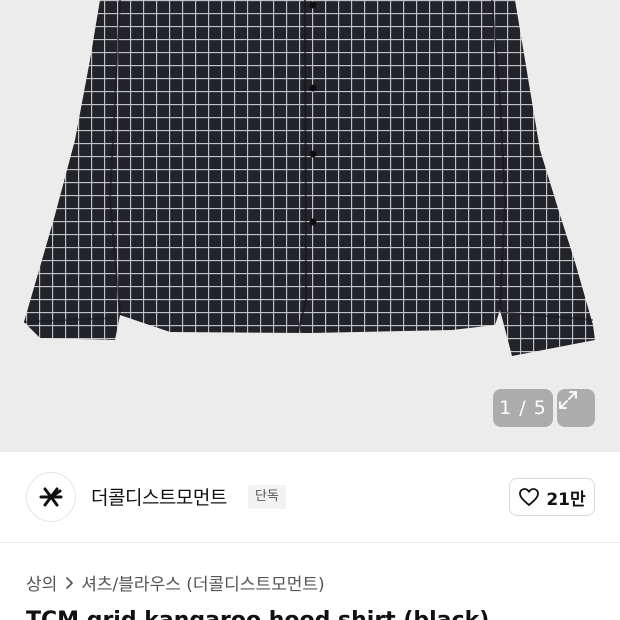  What do you see at coordinates (159, 496) in the screenshot?
I see `brand-name: 더콜디스트모먼트` at bounding box center [159, 496].